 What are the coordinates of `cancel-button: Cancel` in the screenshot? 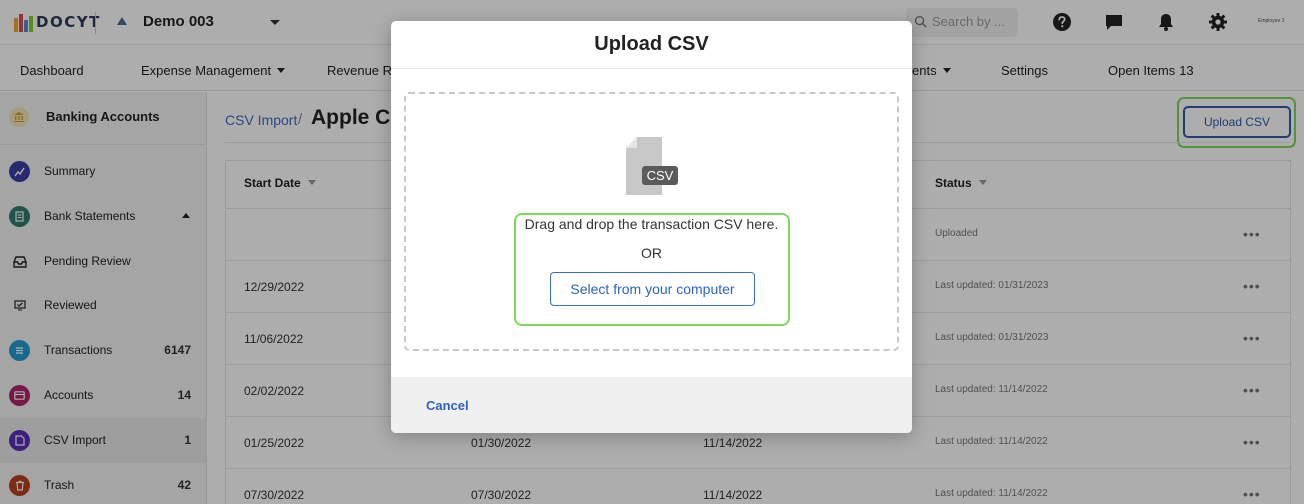 It's located at (447, 405).